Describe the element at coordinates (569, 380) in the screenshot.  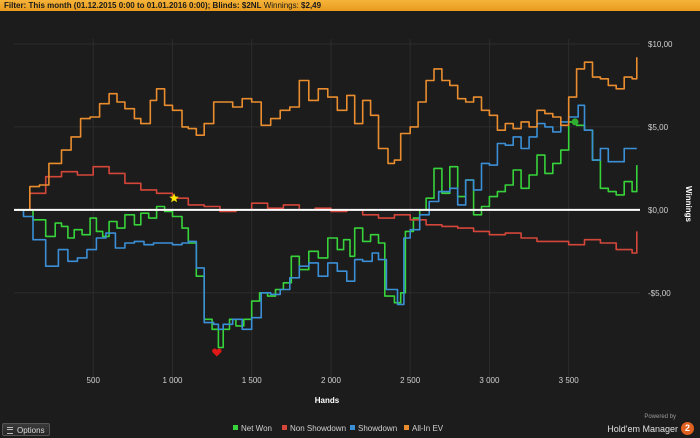
I see `x-tick-label: 3 500` at that location.